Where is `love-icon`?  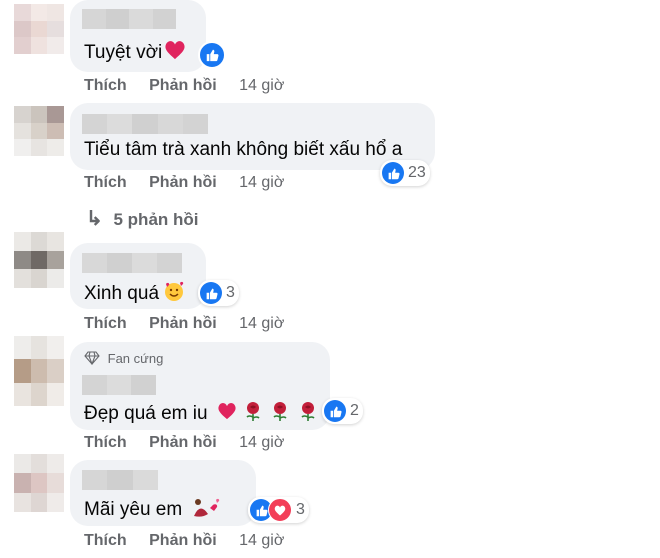
love-icon is located at coordinates (280, 510).